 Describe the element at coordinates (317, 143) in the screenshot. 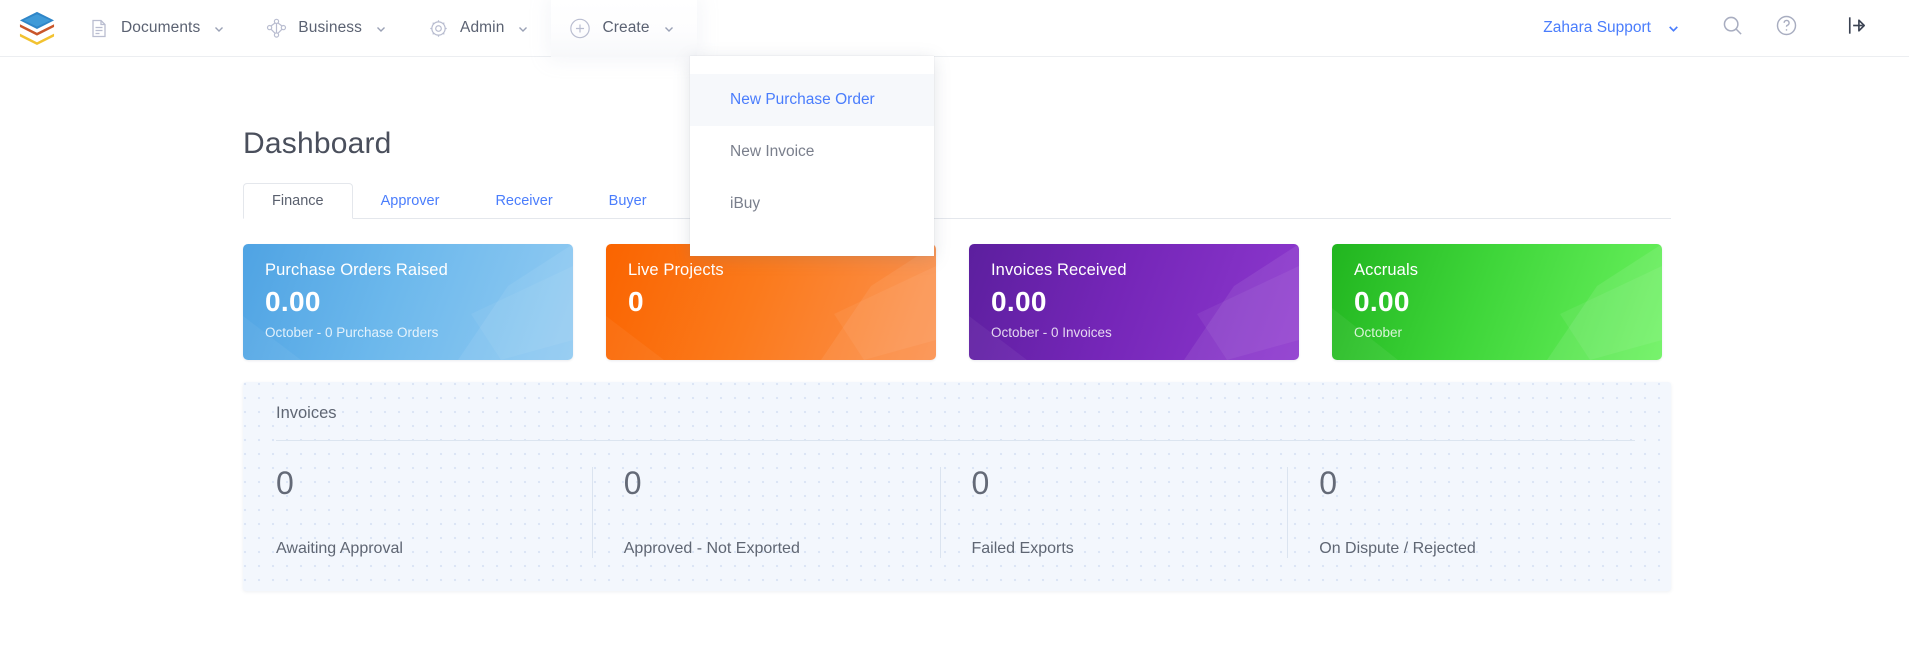

I see `page-title: Dashboard` at that location.